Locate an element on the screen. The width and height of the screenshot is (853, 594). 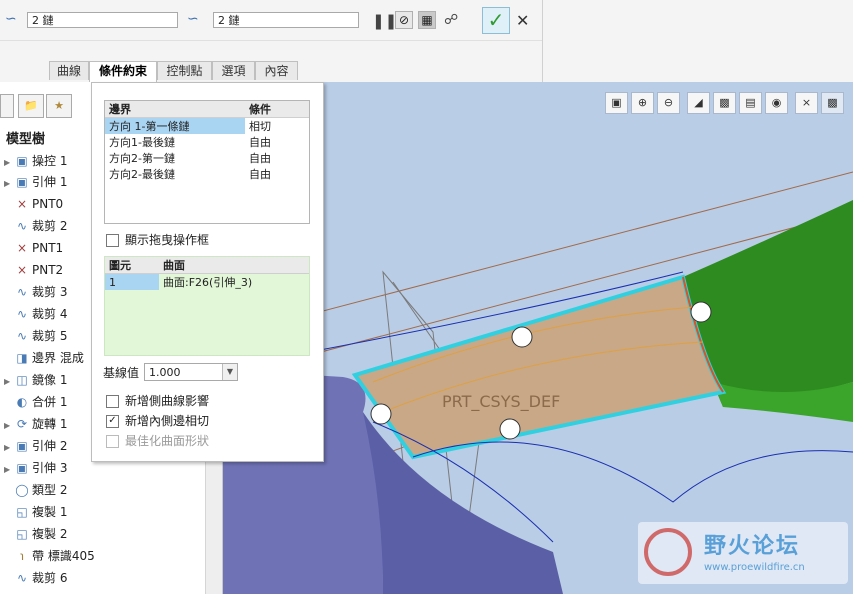
zoom-in-icon: ⊕ is located at coordinates (642, 103).